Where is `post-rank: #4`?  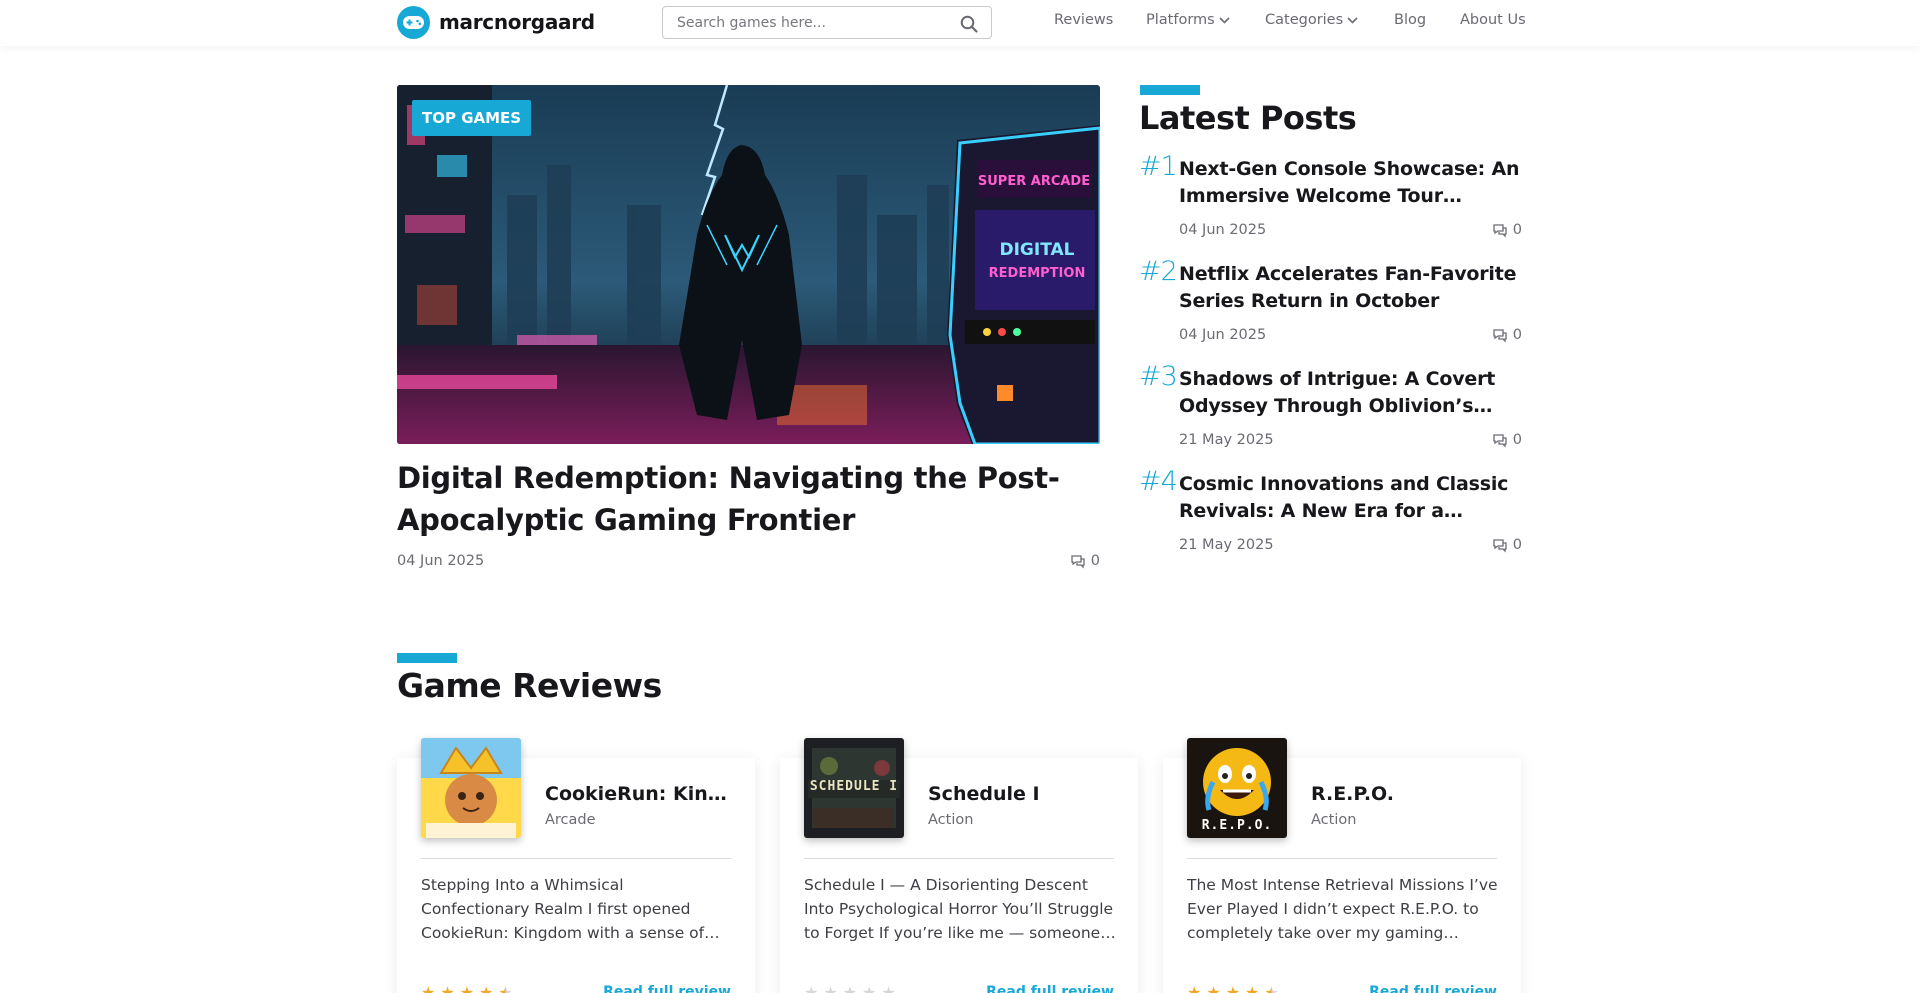 post-rank: #4 is located at coordinates (1158, 481).